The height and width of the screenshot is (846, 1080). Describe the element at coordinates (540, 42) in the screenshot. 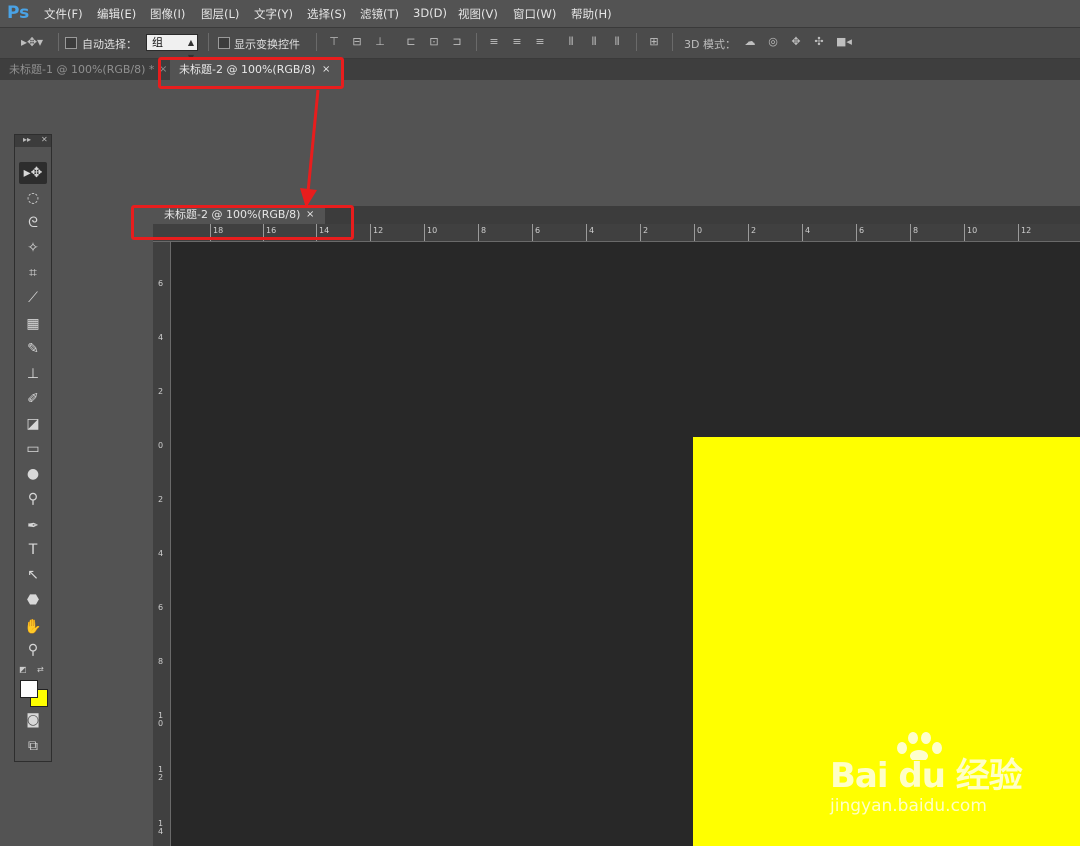

I see `distribute-bottom-icon: ≡` at that location.